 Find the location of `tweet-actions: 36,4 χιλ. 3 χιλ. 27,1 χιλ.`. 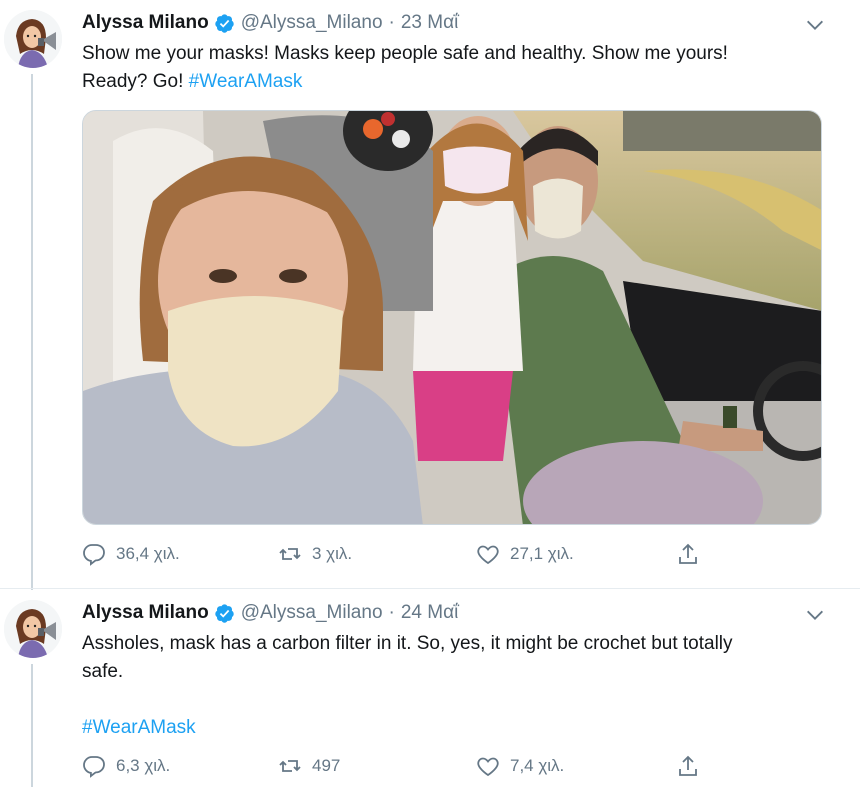

tweet-actions: 36,4 χιλ. 3 χιλ. 27,1 χιλ. is located at coordinates (452, 554).